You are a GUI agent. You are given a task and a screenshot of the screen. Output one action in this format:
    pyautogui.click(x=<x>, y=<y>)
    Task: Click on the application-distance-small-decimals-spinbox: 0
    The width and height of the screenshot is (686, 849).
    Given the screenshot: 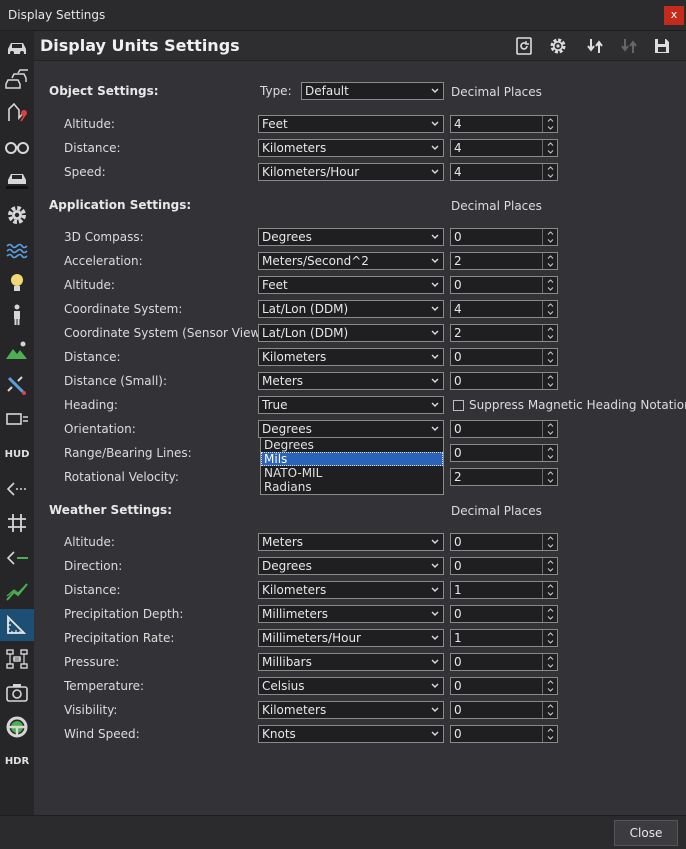 What is the action you would take?
    pyautogui.click(x=504, y=381)
    